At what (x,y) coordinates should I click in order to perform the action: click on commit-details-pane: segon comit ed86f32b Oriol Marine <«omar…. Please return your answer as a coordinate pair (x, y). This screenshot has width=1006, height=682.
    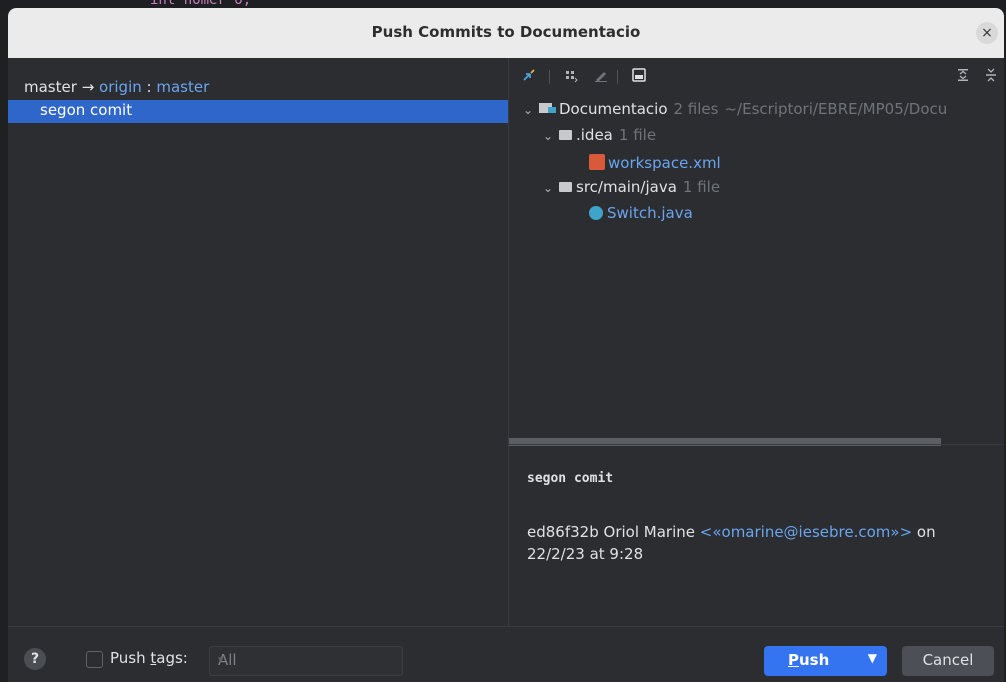
    Looking at the image, I should click on (756, 535).